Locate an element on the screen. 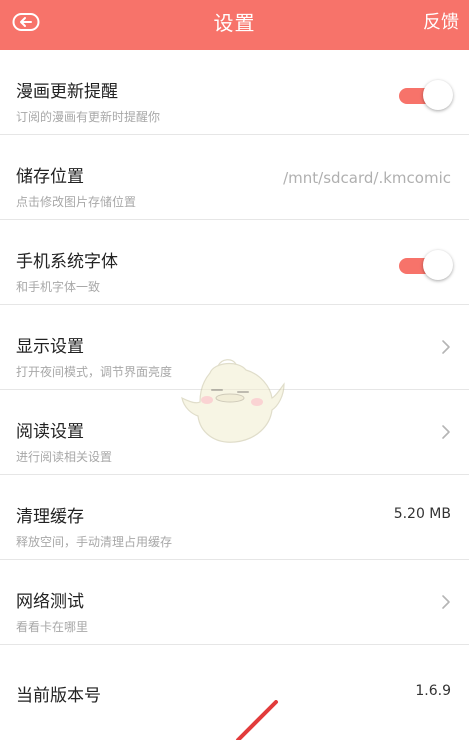  setting-subtitle: 点击修改图片存储位置 is located at coordinates (76, 202).